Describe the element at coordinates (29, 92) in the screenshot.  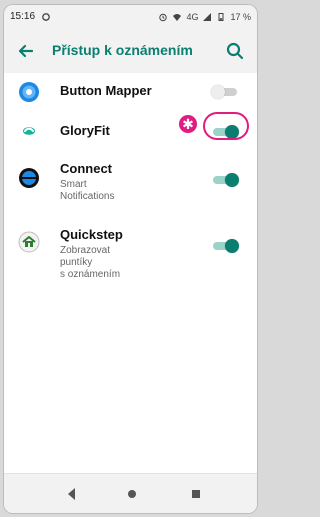
I see `button-mapper-icon` at that location.